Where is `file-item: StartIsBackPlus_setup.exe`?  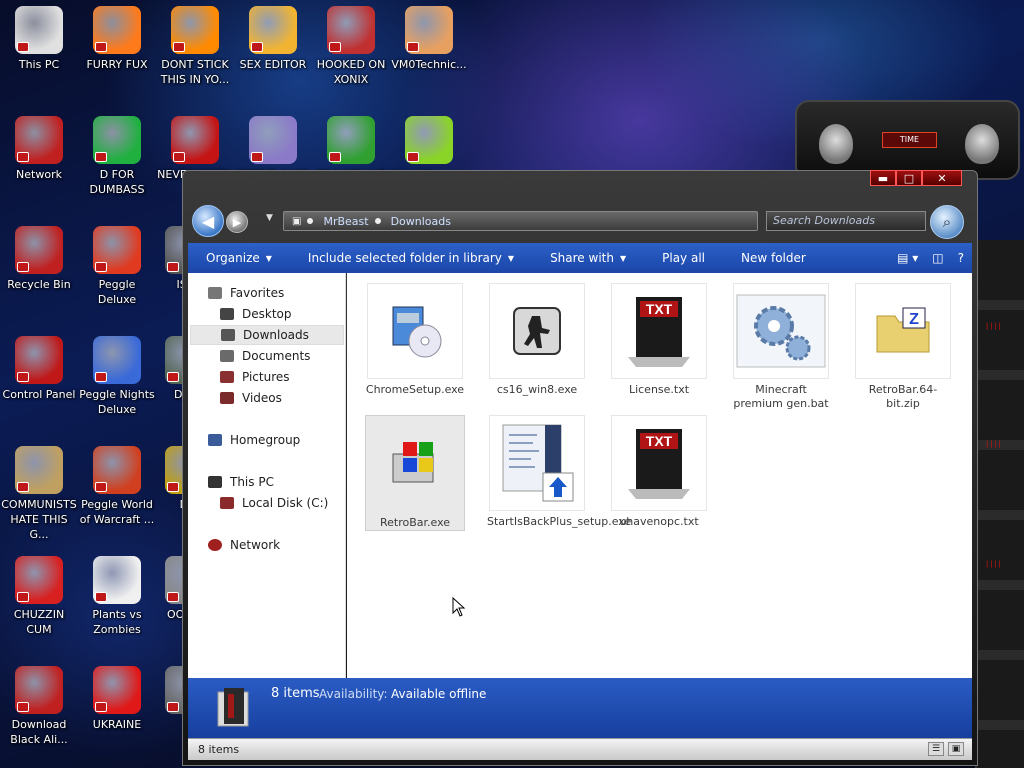
file-item: StartIsBackPlus_setup.exe is located at coordinates (559, 472).